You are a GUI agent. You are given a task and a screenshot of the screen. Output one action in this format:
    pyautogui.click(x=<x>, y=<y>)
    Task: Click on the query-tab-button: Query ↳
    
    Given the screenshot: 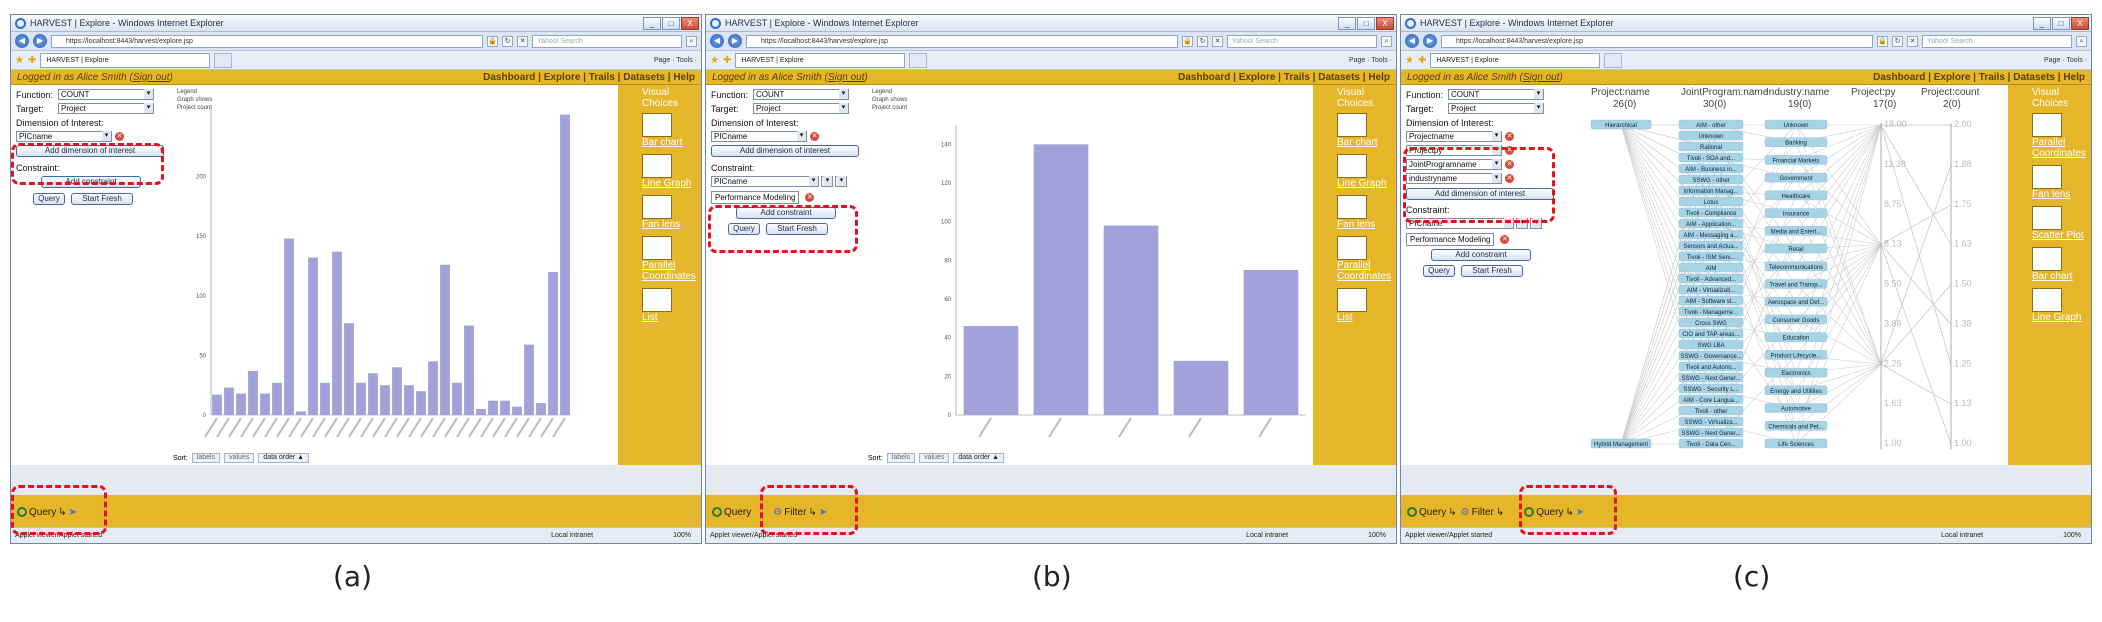 What is the action you would take?
    pyautogui.click(x=1432, y=512)
    